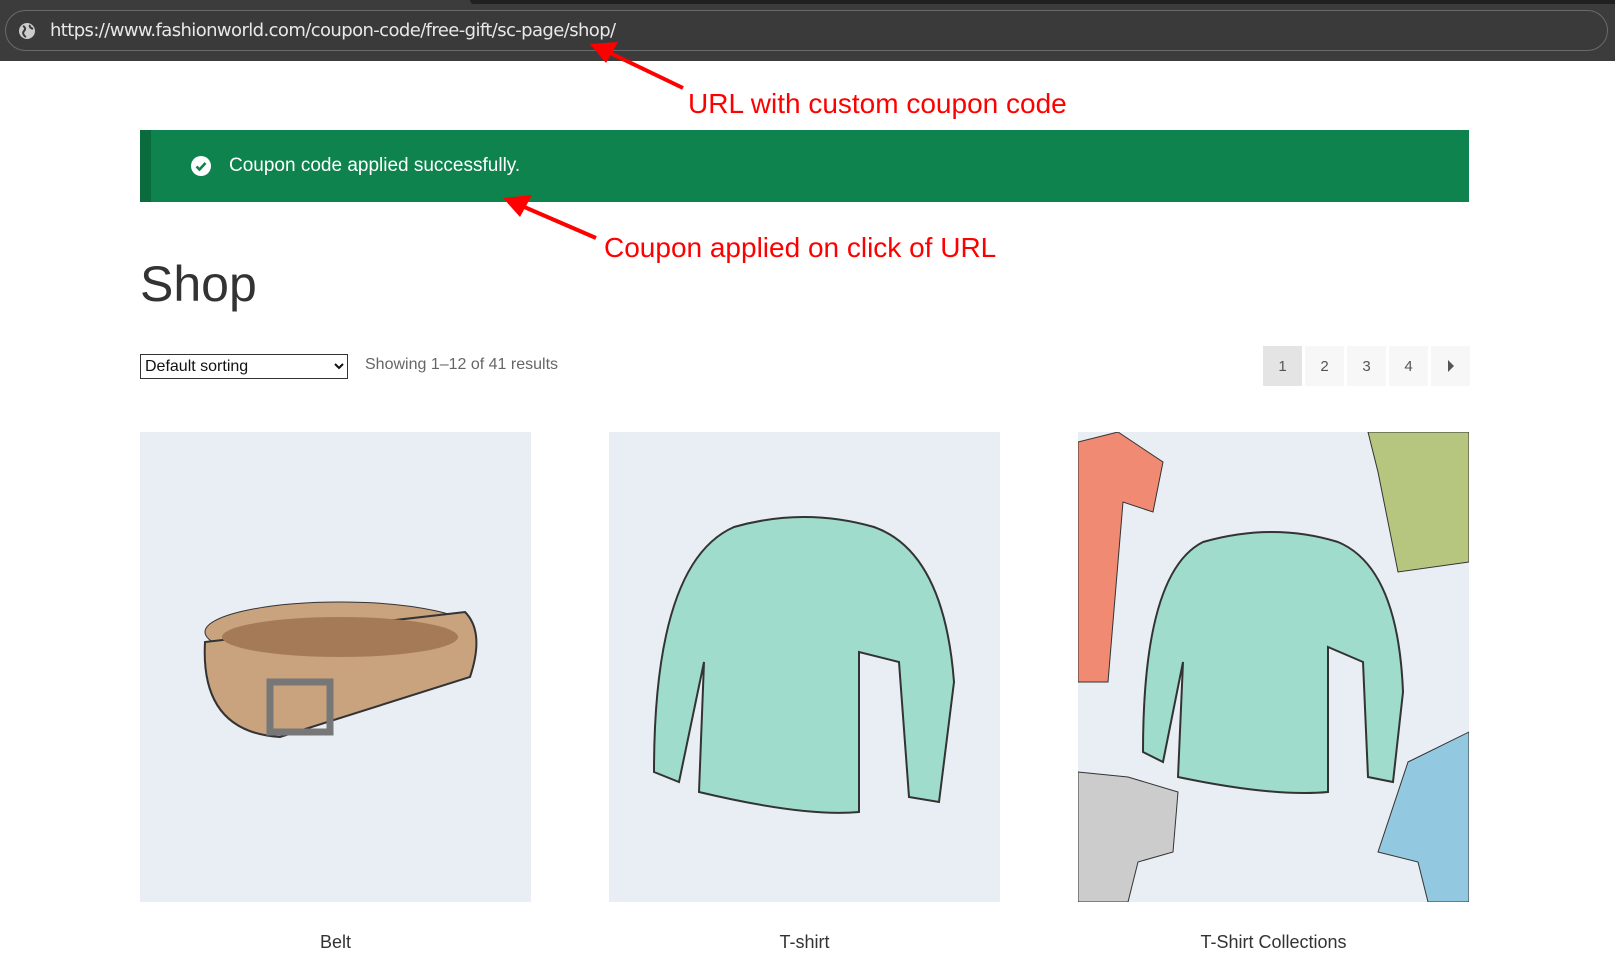  What do you see at coordinates (1408, 366) in the screenshot?
I see `page-4: 4` at bounding box center [1408, 366].